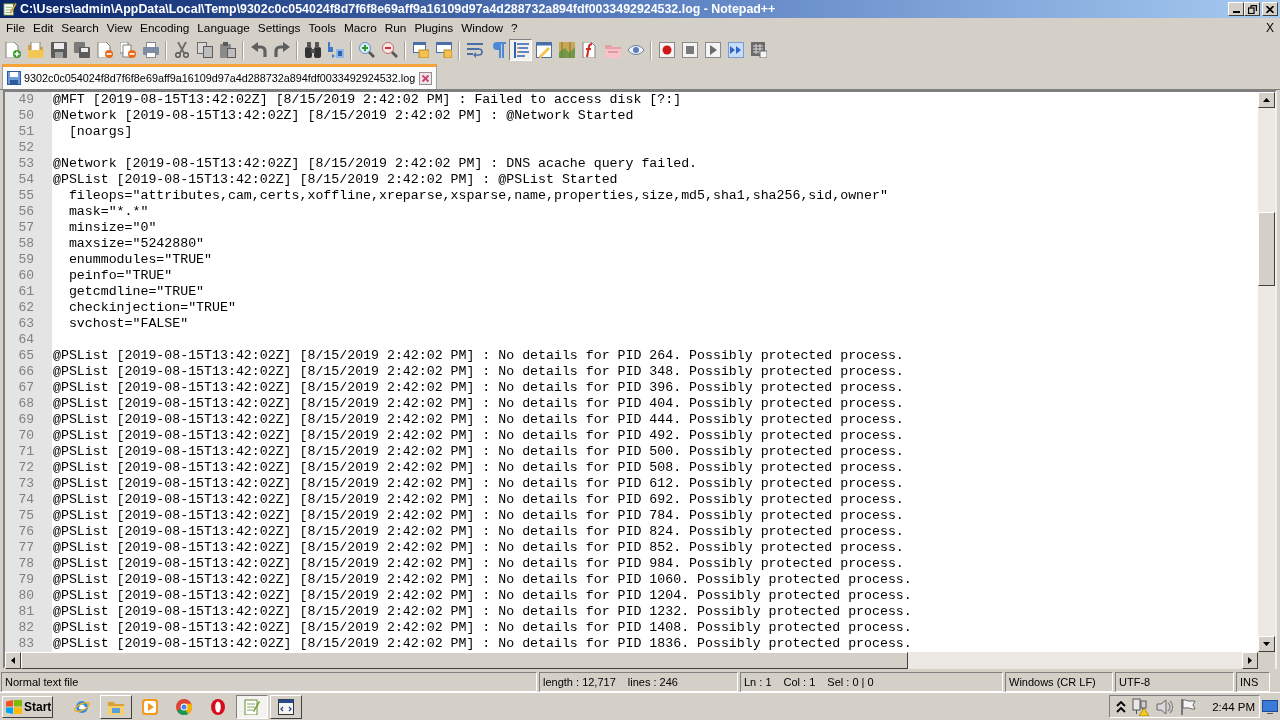 The image size is (1280, 720). Describe the element at coordinates (82, 706) in the screenshot. I see `browser-icon` at that location.